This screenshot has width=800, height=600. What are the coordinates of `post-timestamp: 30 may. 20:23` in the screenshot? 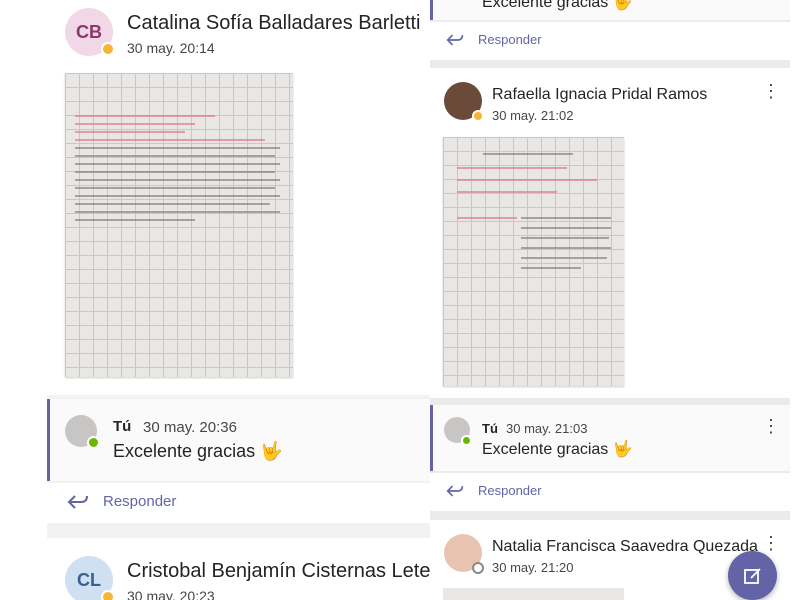 It's located at (171, 594).